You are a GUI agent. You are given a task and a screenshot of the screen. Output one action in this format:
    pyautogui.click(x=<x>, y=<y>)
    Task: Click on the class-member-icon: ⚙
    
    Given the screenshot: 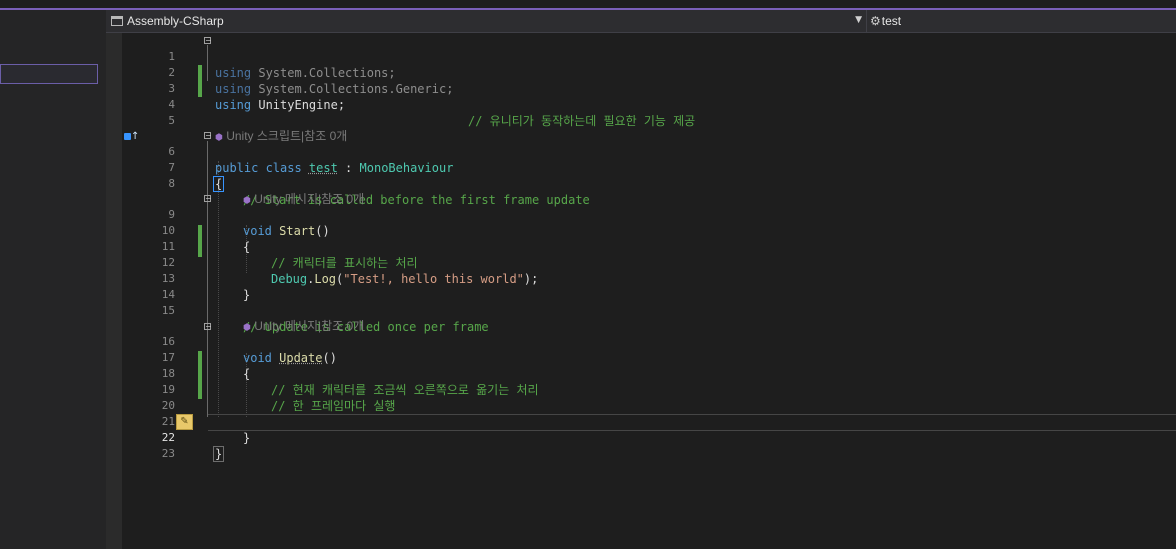 What is the action you would take?
    pyautogui.click(x=875, y=21)
    